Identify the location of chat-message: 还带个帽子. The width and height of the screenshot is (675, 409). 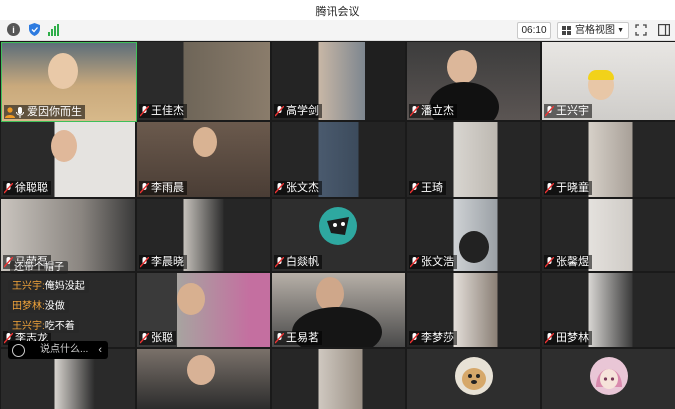
(39, 267).